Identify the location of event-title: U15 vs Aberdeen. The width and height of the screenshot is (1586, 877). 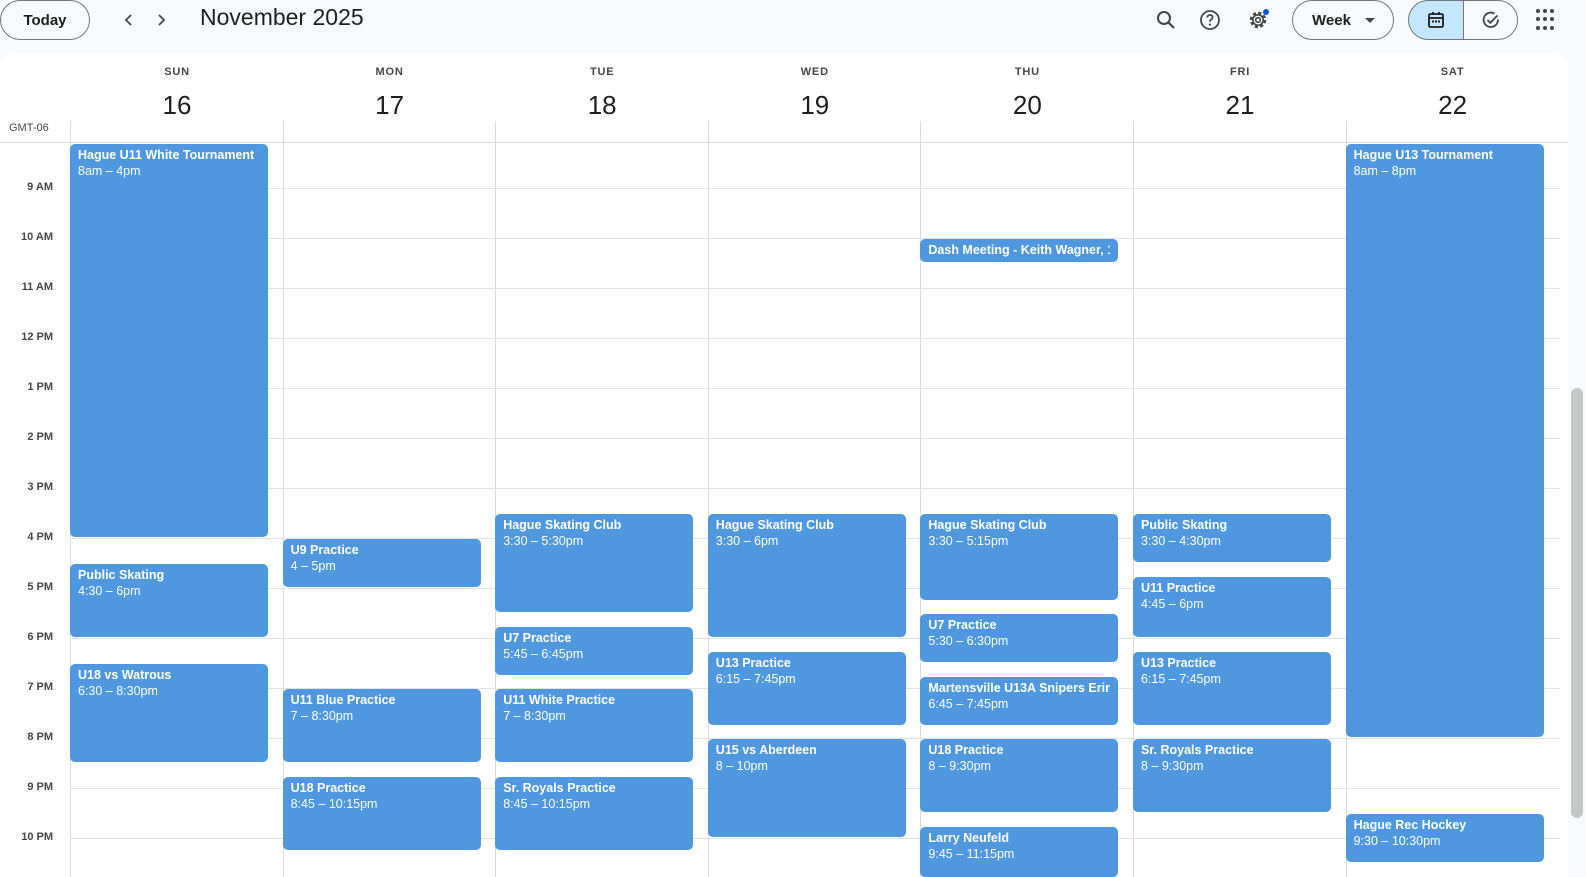
(766, 750).